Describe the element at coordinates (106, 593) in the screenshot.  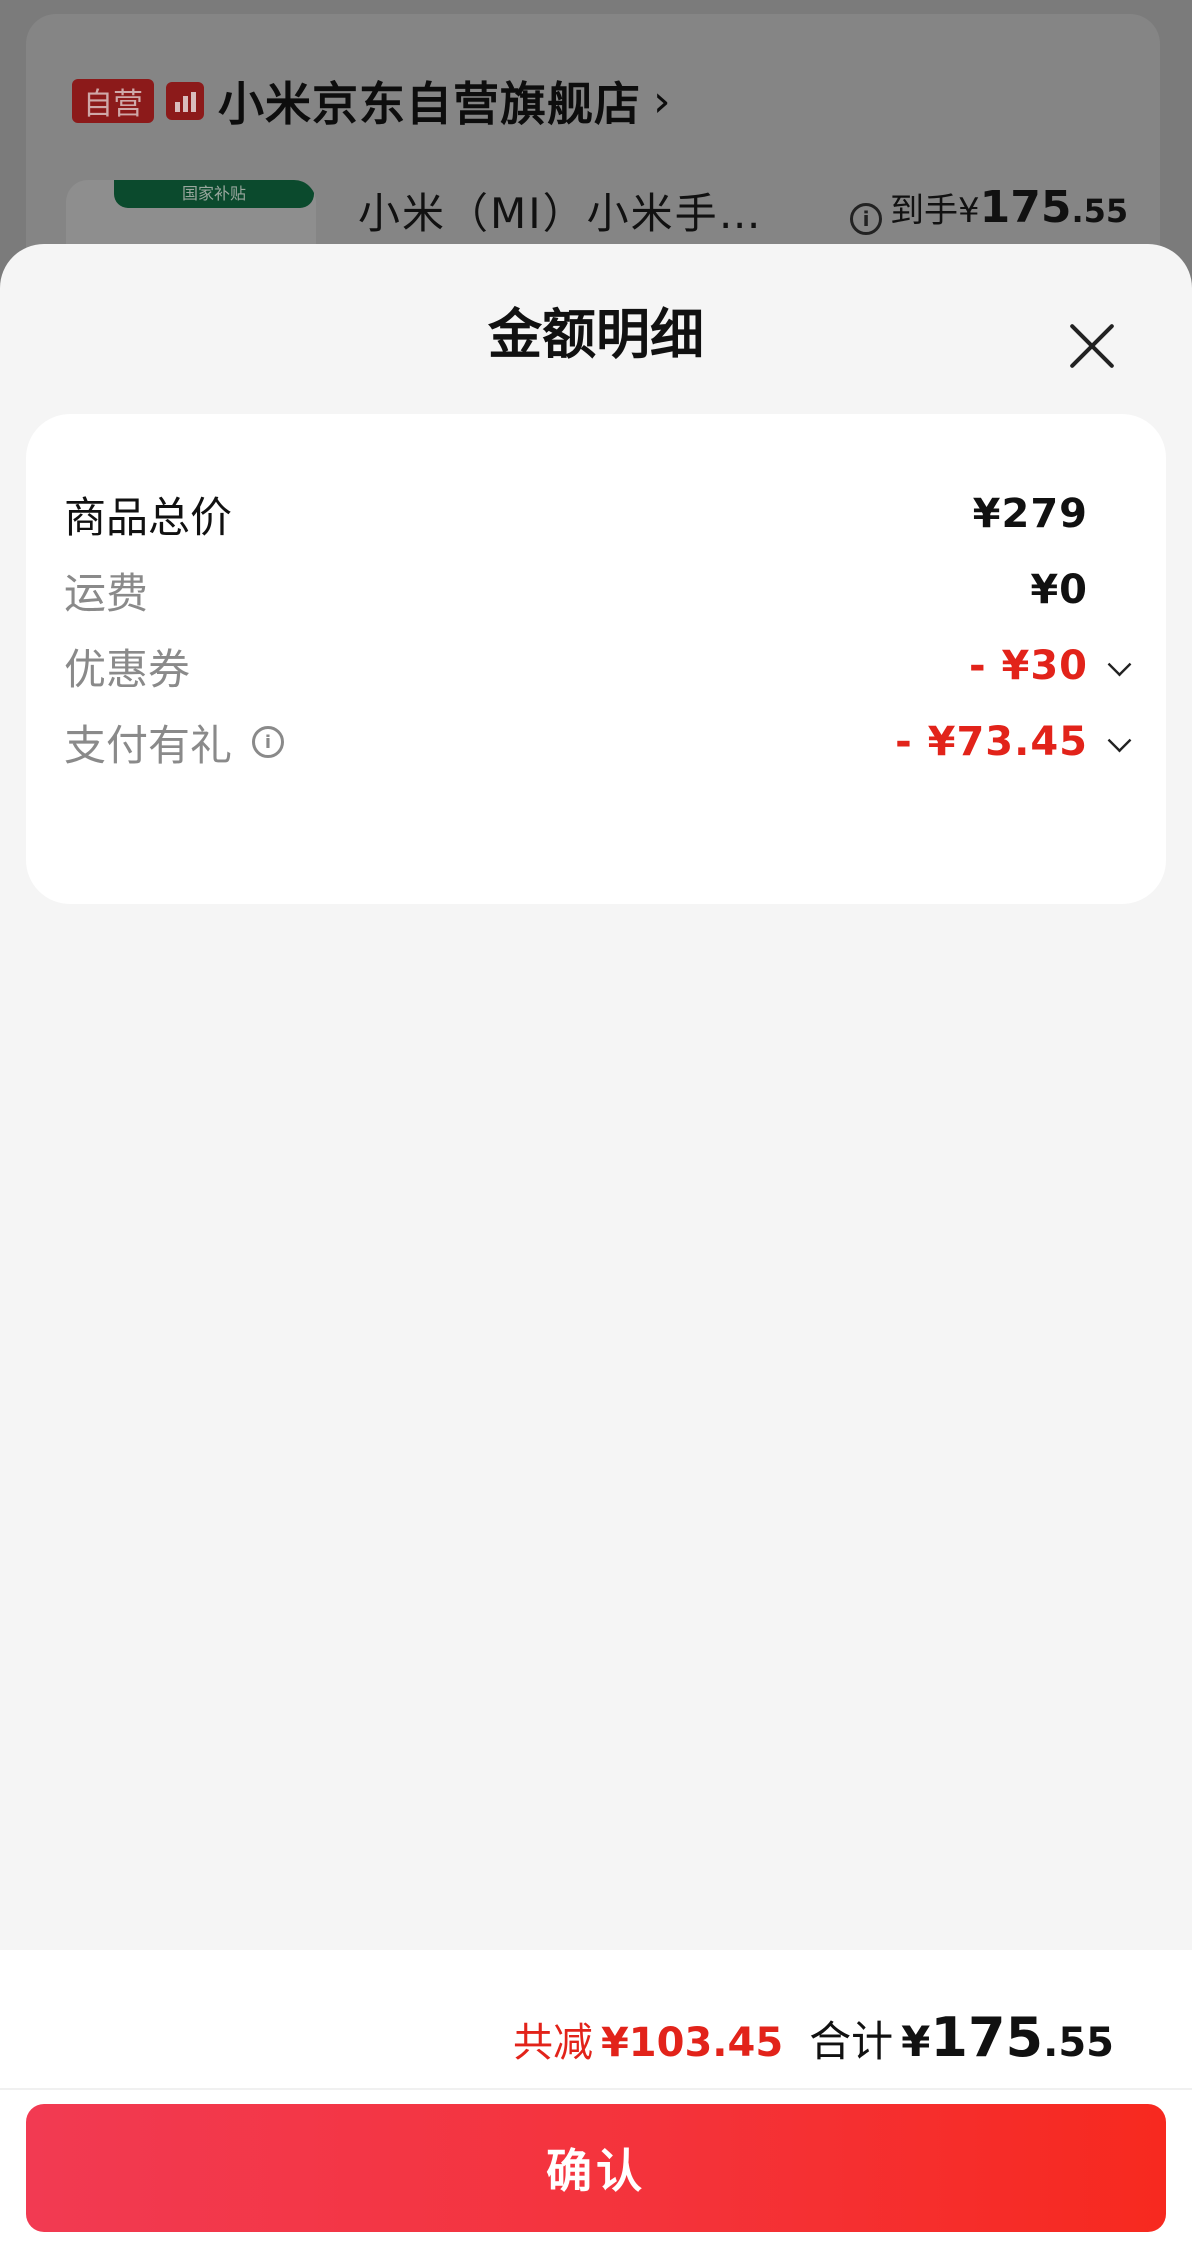
I see `shipping-label: 运费` at that location.